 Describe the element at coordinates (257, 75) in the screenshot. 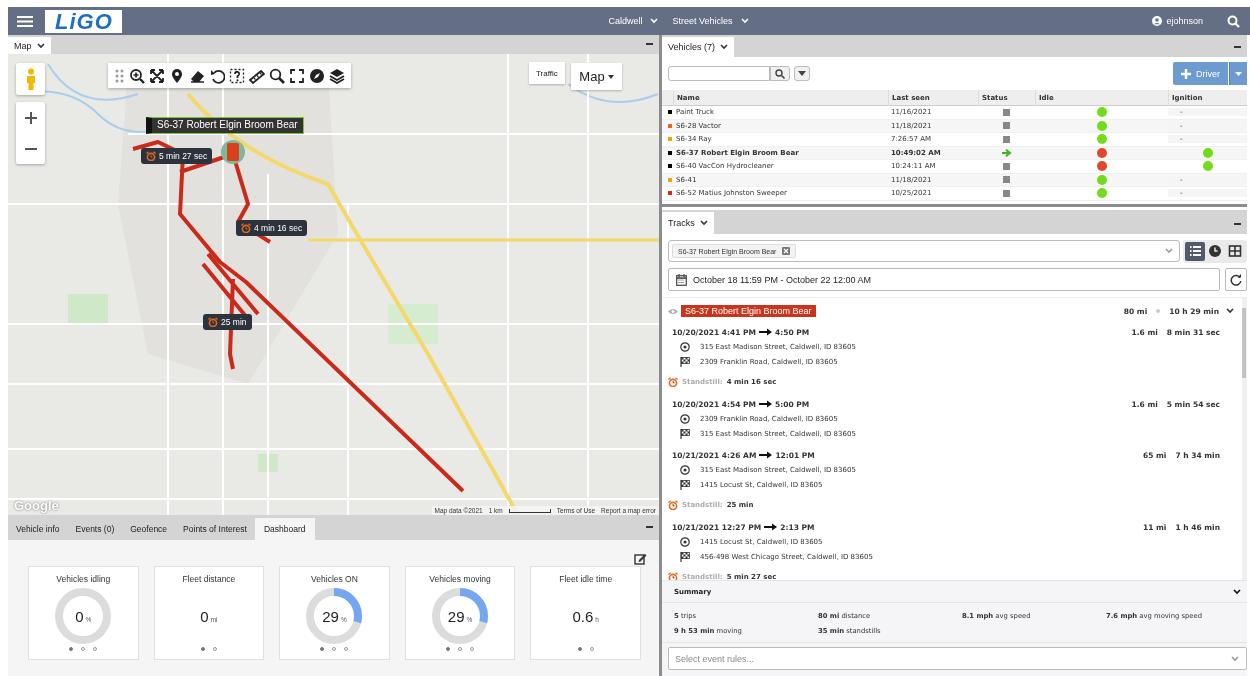

I see `ruler-icon` at that location.